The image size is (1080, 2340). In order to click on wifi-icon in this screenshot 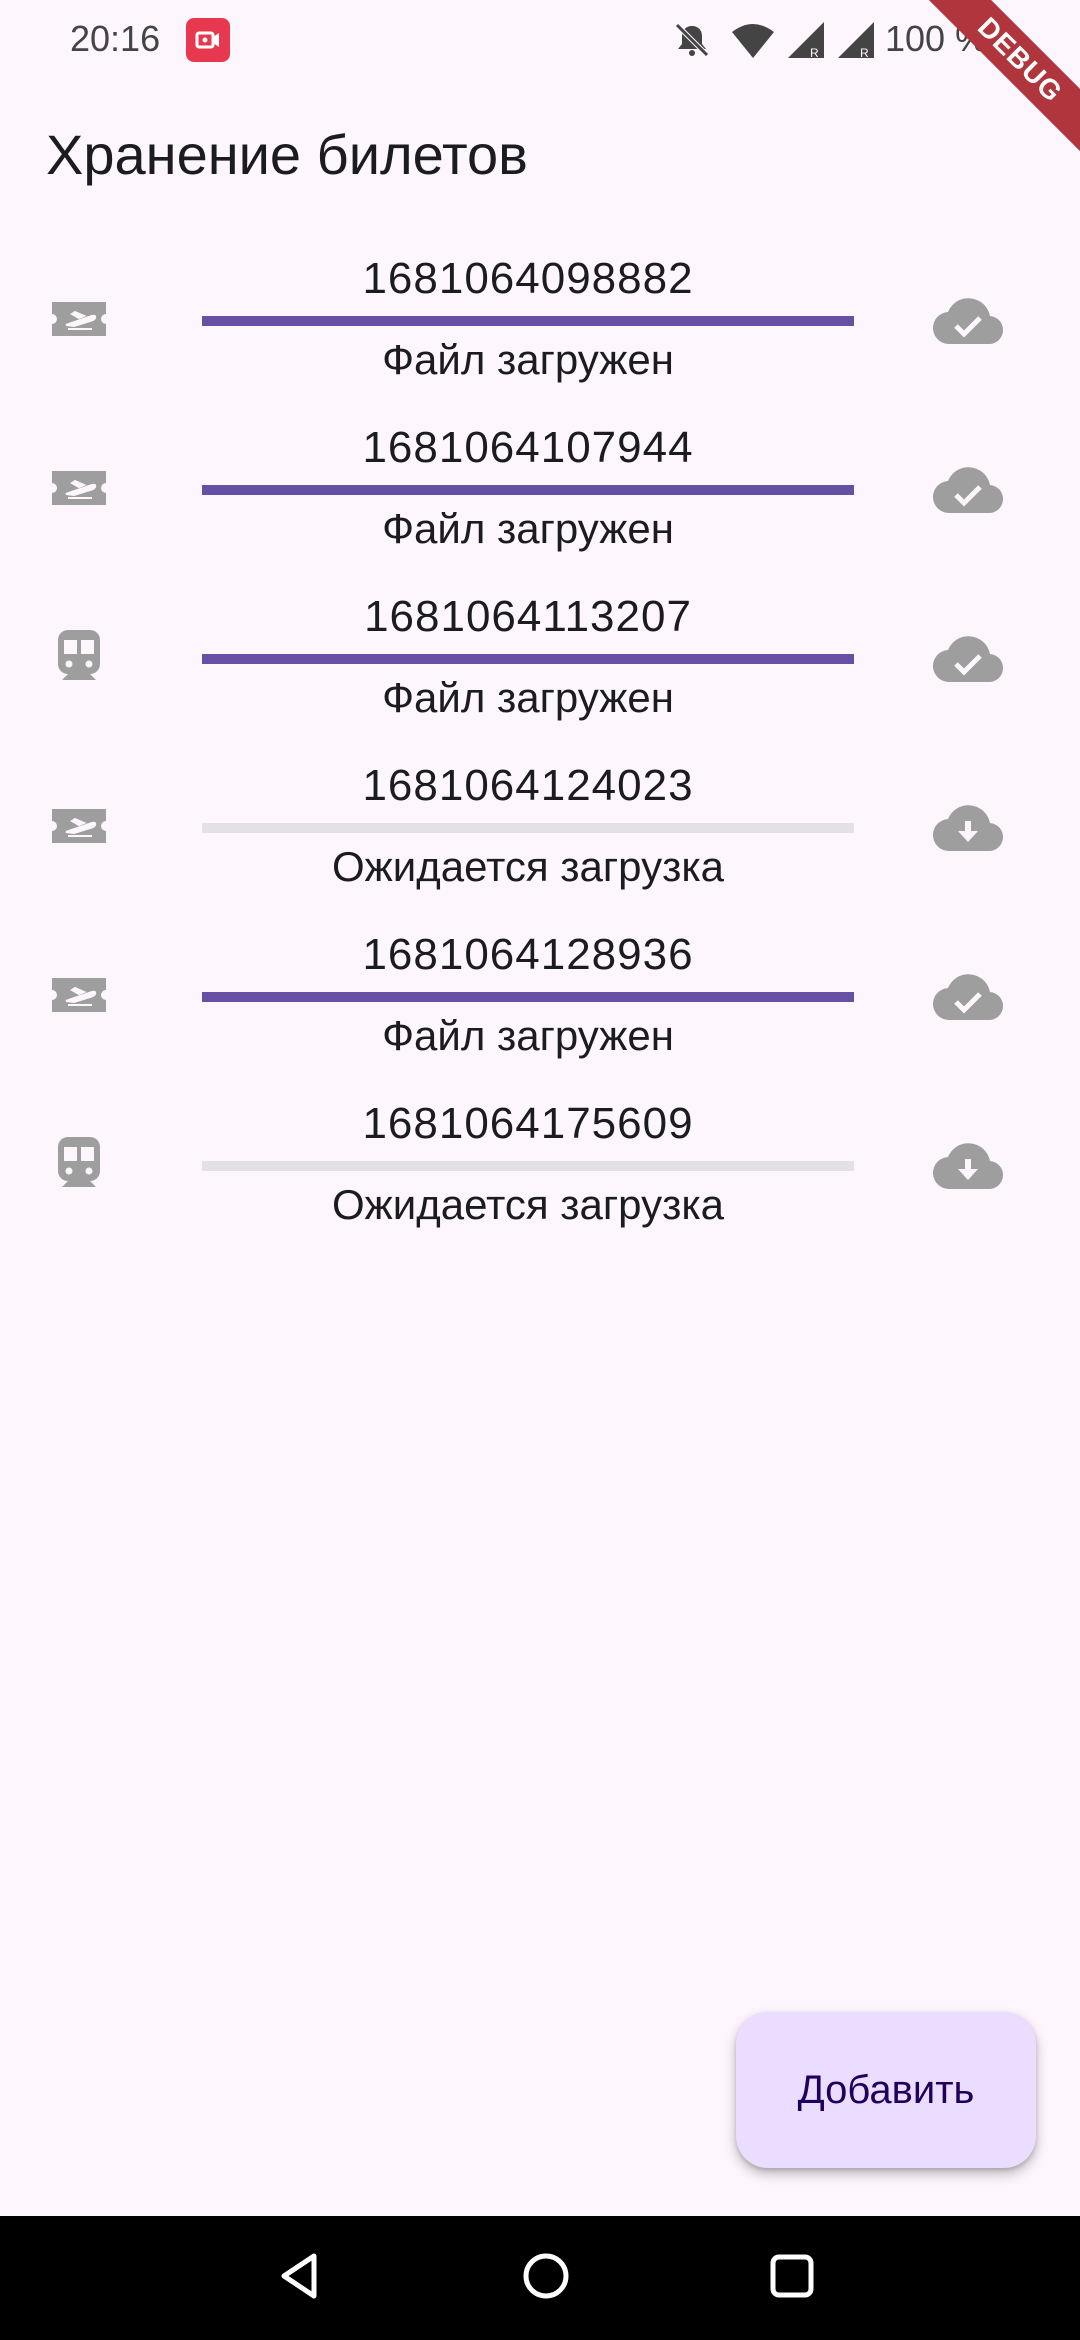, I will do `click(753, 41)`.